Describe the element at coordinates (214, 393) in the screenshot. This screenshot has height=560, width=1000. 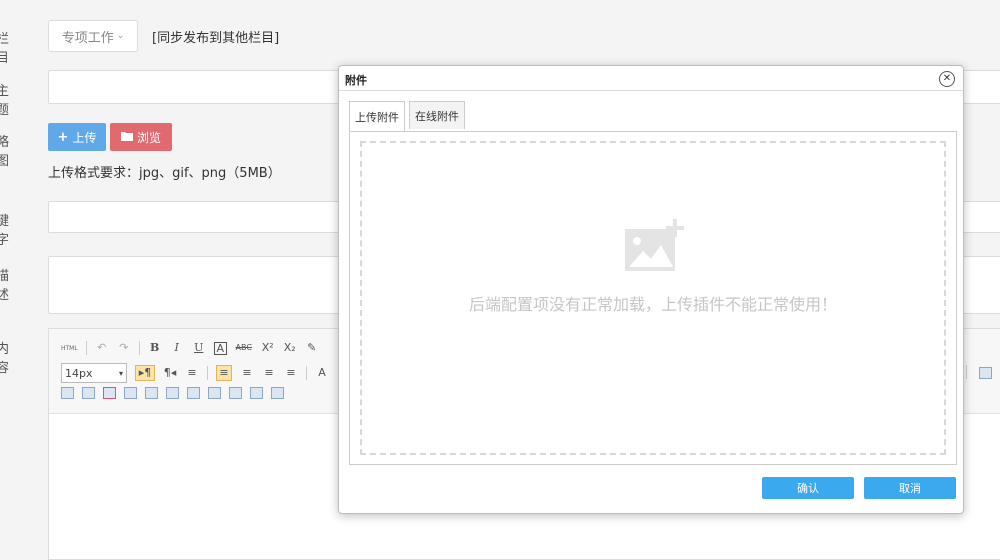
I see `merge-down-icon` at that location.